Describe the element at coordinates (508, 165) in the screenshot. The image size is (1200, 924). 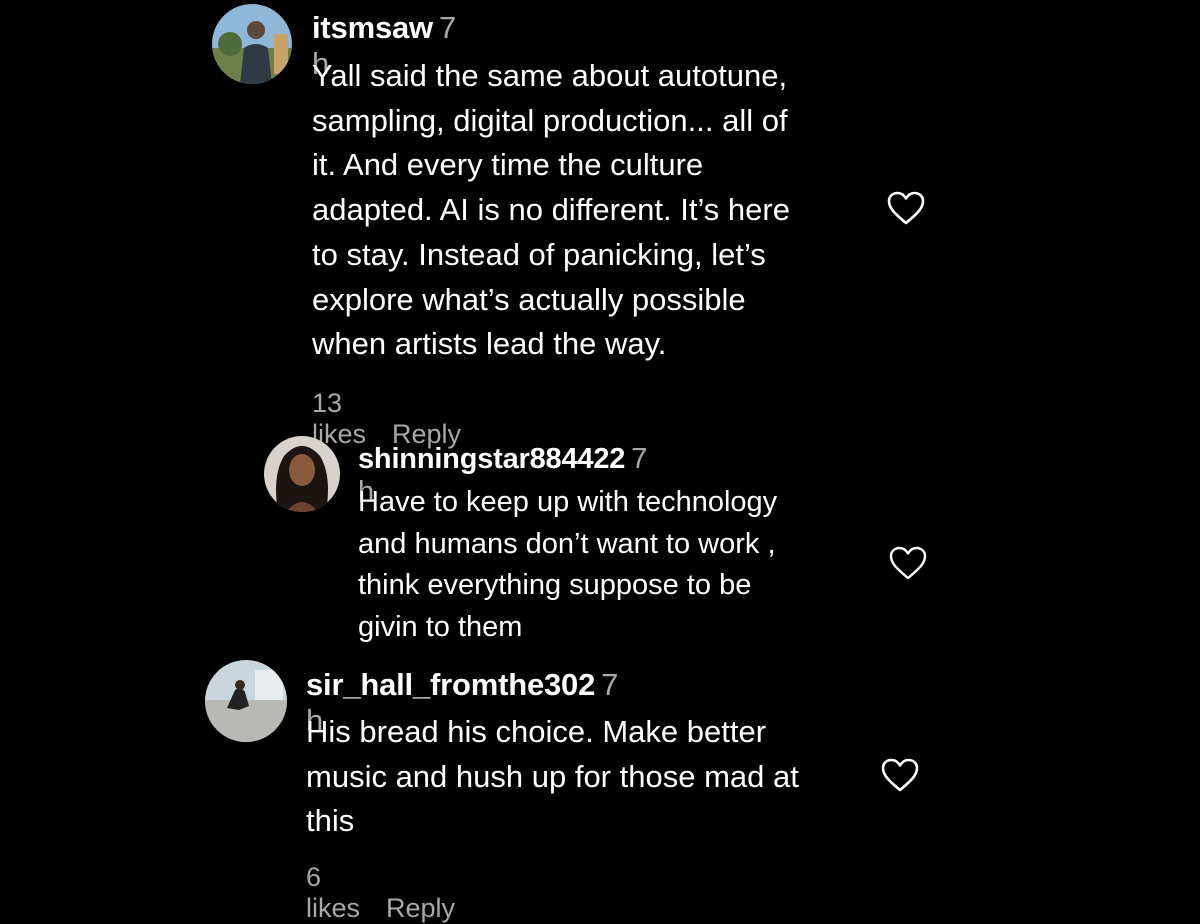
I see `comment-line: it. And every time the culture` at that location.